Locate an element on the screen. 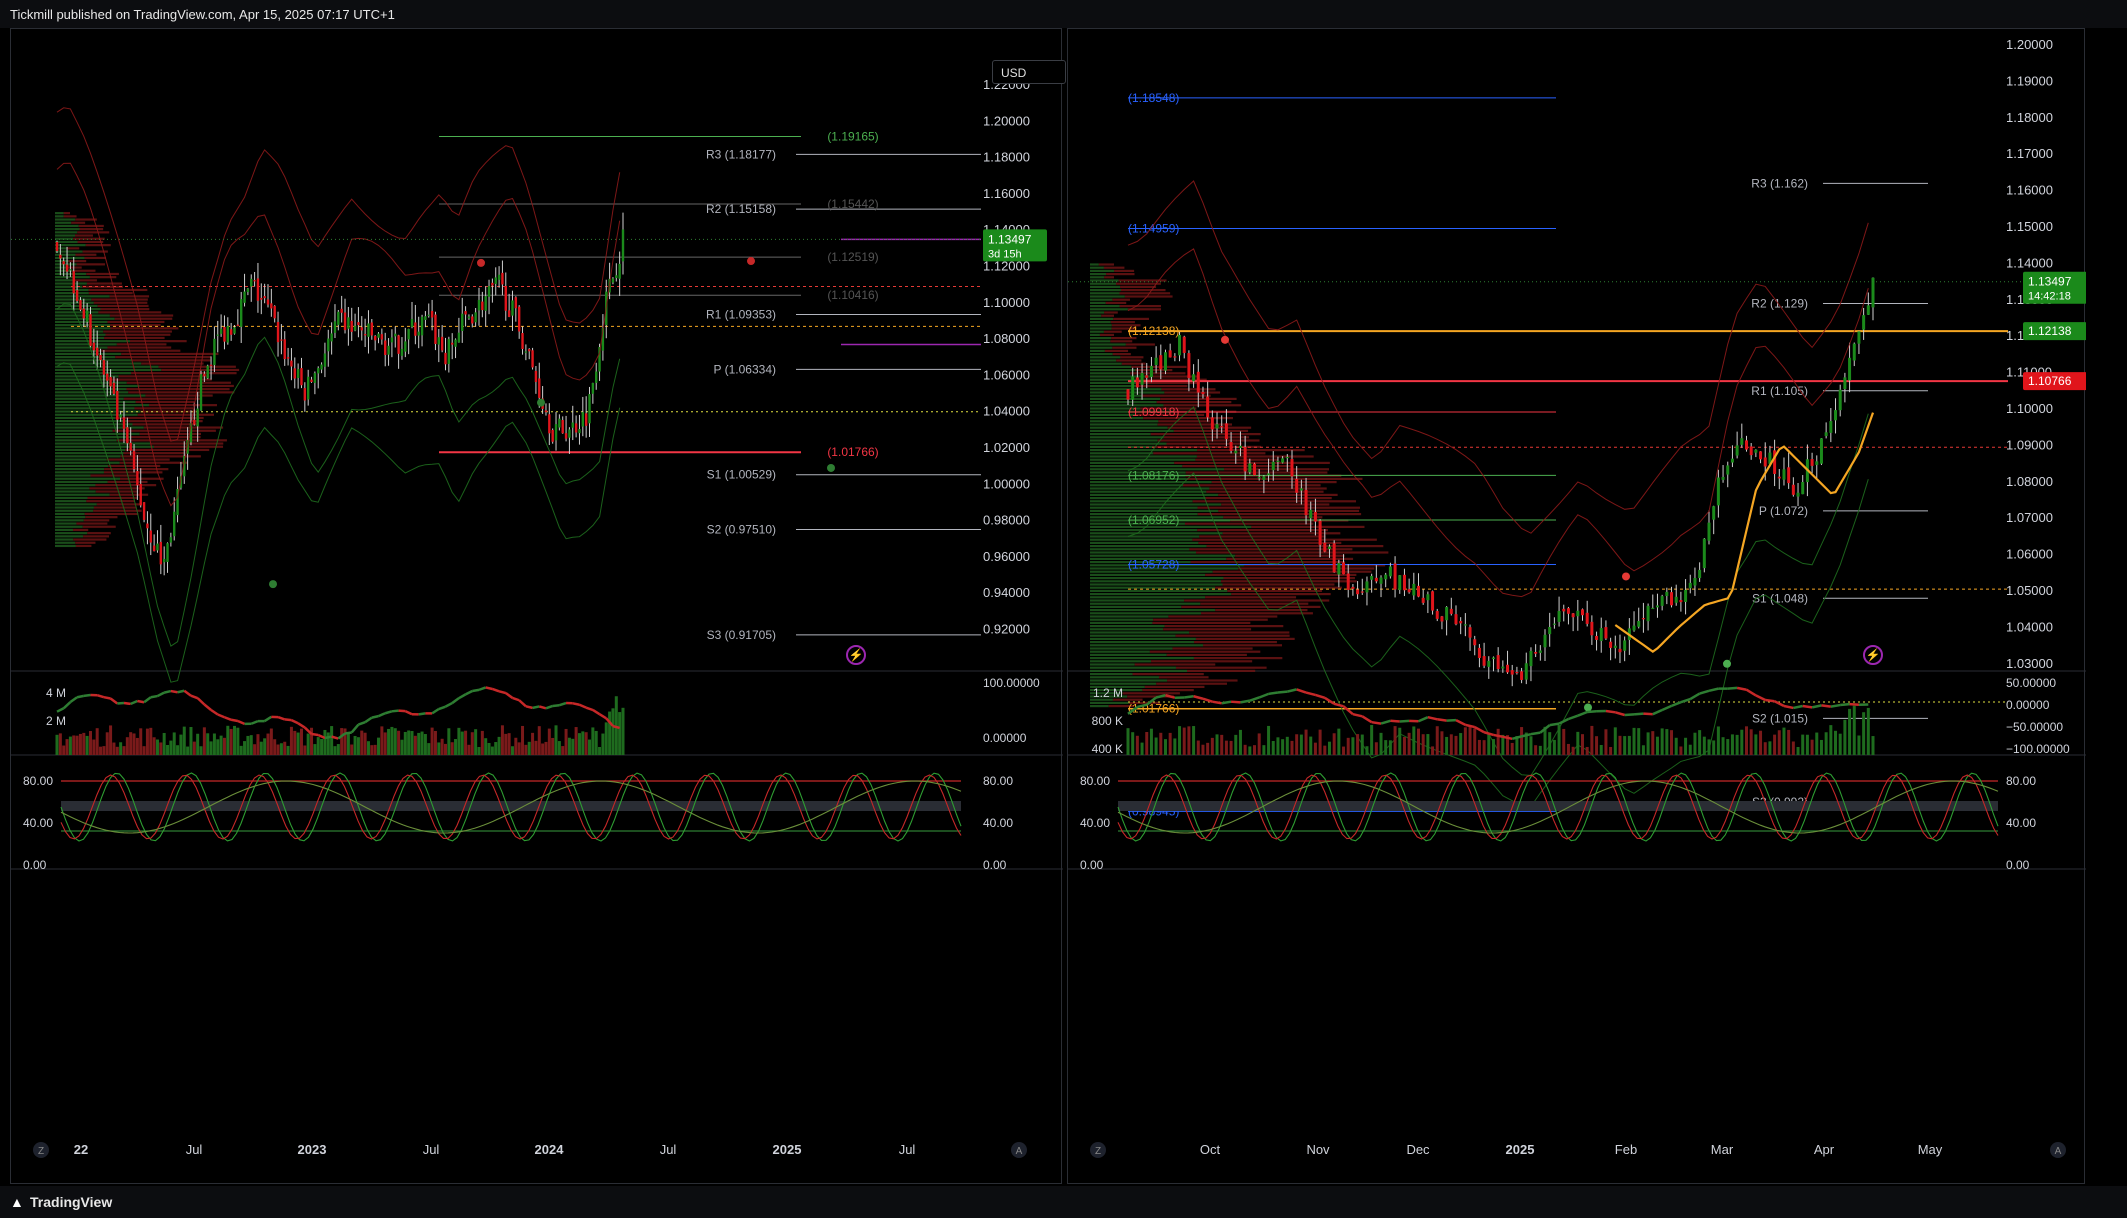 This screenshot has width=2127, height=1218. pivot-label: (1.12138) is located at coordinates (1153, 331).